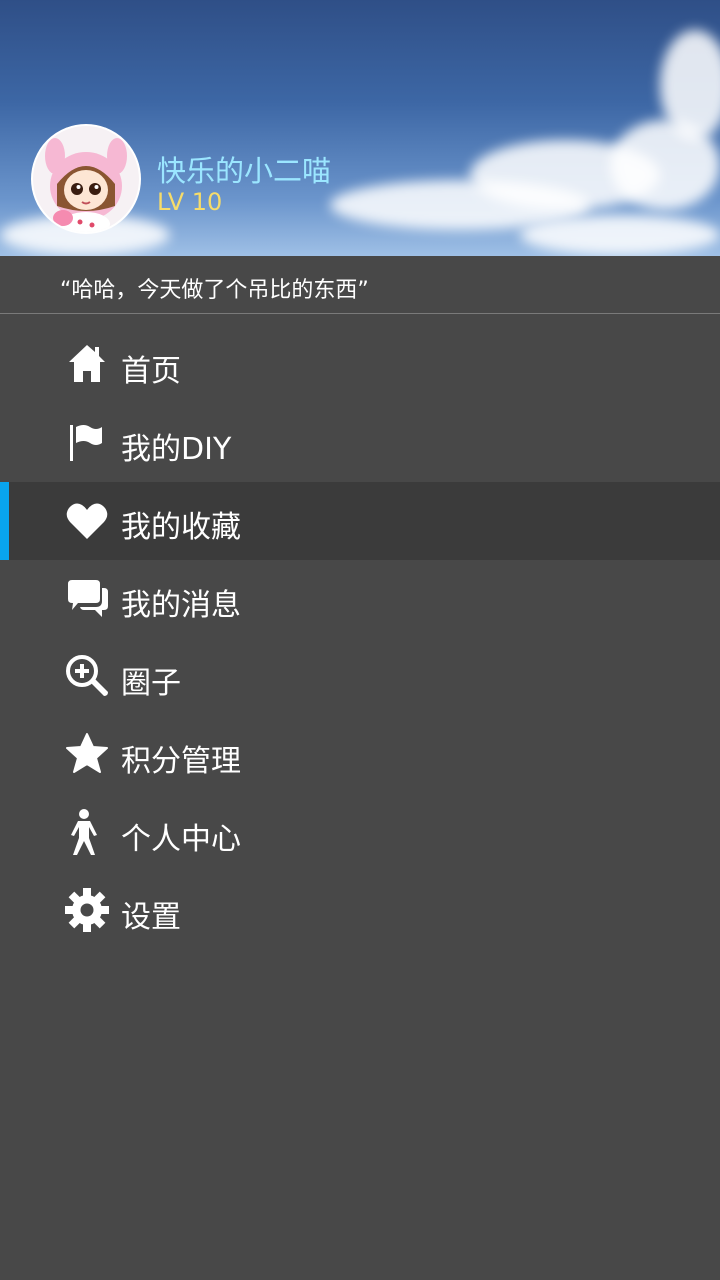  Describe the element at coordinates (190, 202) in the screenshot. I see `user-level: LV 10` at that location.